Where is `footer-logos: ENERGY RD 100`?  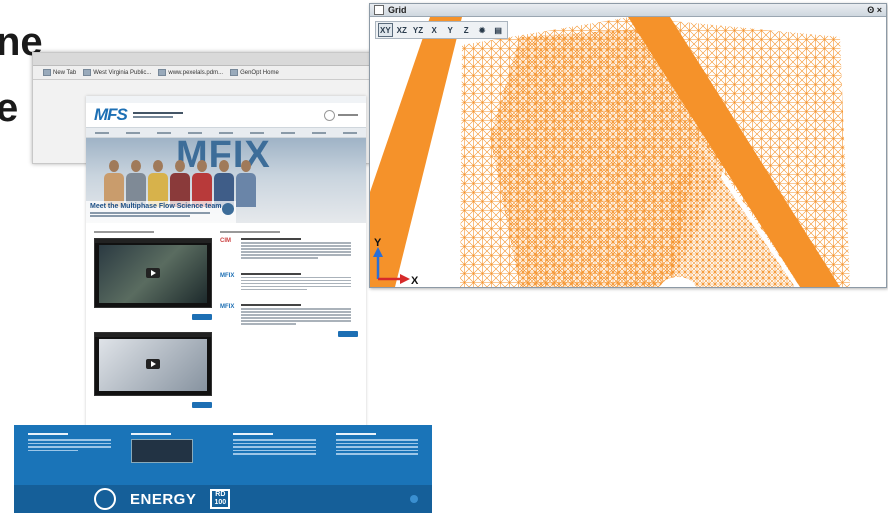 footer-logos: ENERGY RD 100 is located at coordinates (223, 499).